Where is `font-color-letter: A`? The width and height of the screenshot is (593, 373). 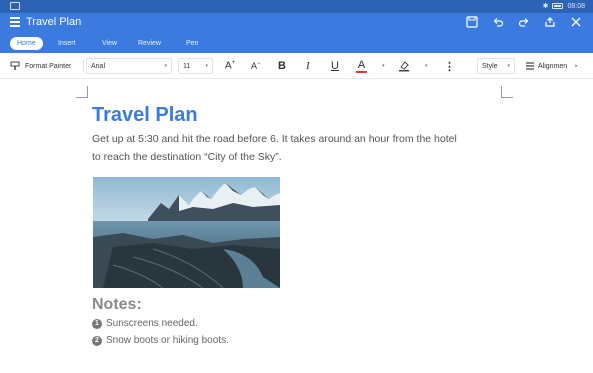
font-color-letter: A is located at coordinates (361, 64).